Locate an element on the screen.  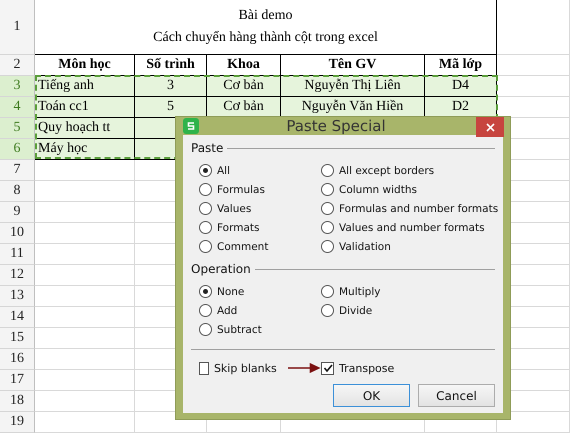
table-cell: Toán cc1 is located at coordinates (85, 107).